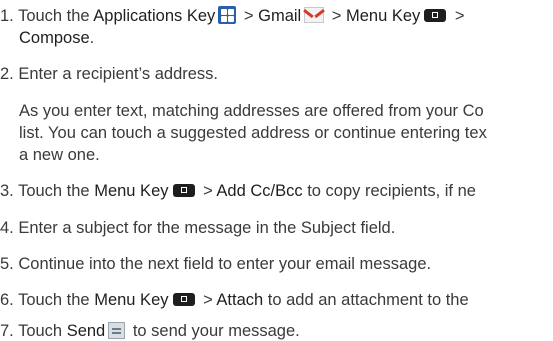 This screenshot has width=553, height=341. I want to click on step-7: 7. Touch Send to send your message., so click(150, 331).